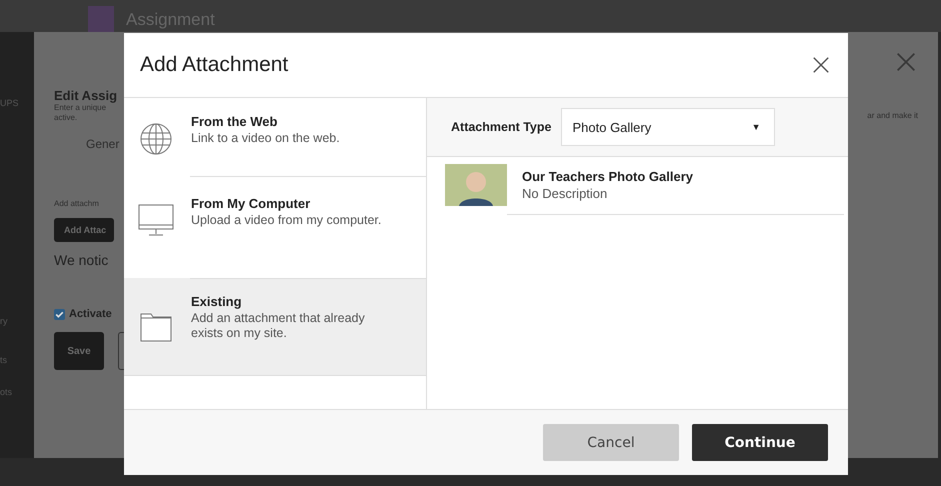 This screenshot has width=941, height=486. Describe the element at coordinates (476, 185) in the screenshot. I see `photo-placeholder` at that location.